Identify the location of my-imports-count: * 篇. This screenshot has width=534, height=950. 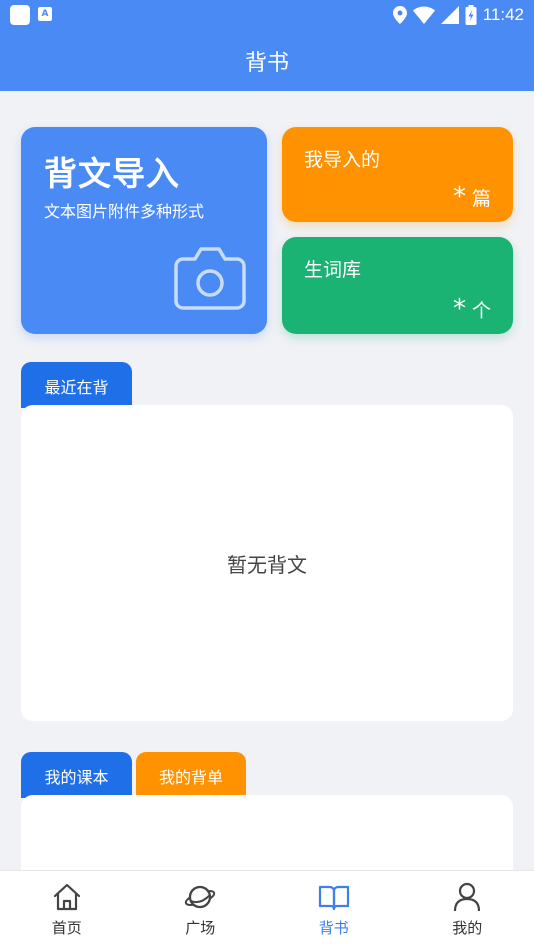
(472, 197).